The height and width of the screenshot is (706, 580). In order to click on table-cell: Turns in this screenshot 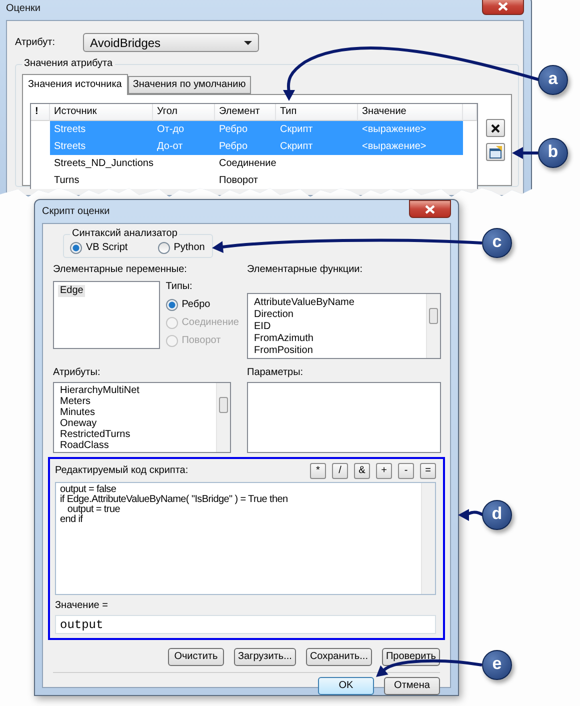, I will do `click(101, 180)`.